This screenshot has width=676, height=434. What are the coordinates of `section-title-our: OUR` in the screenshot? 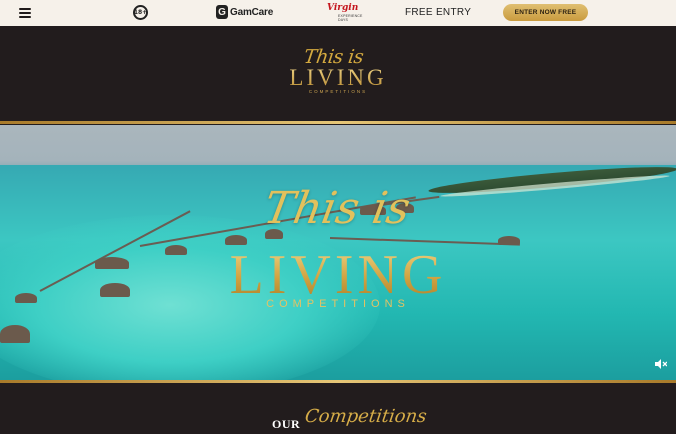 It's located at (286, 424).